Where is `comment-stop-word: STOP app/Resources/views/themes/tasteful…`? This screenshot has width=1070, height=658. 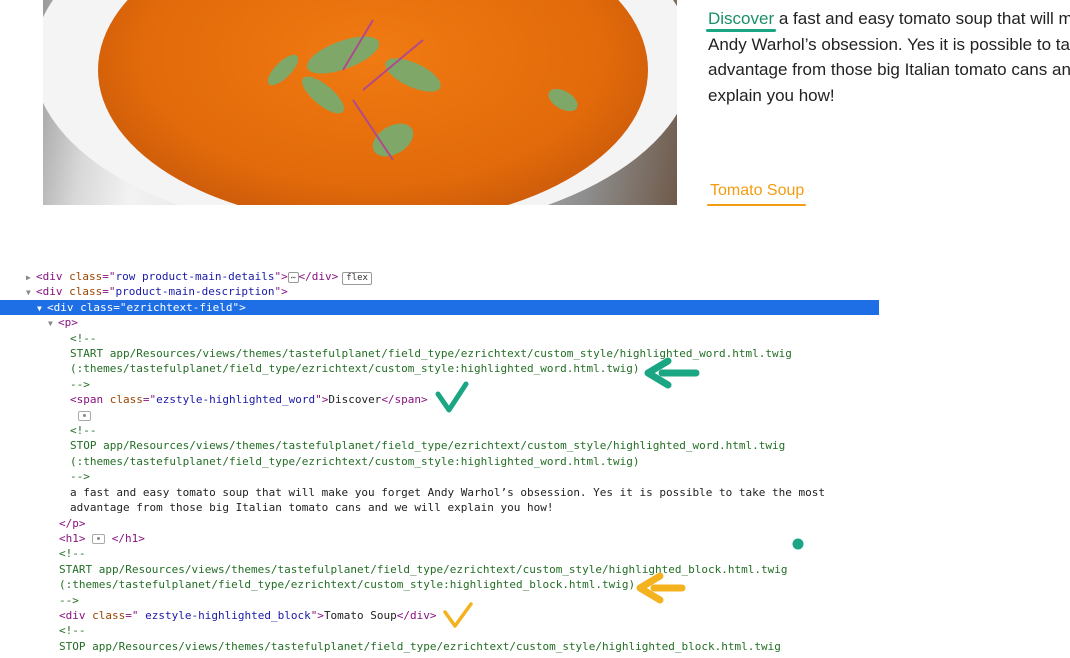 comment-stop-word: STOP app/Resources/views/themes/tasteful… is located at coordinates (428, 445).